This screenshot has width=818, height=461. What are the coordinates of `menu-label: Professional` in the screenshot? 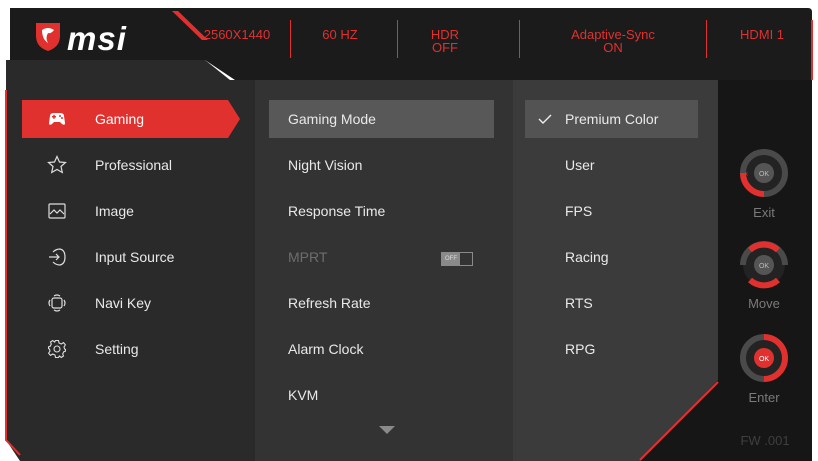 It's located at (134, 165).